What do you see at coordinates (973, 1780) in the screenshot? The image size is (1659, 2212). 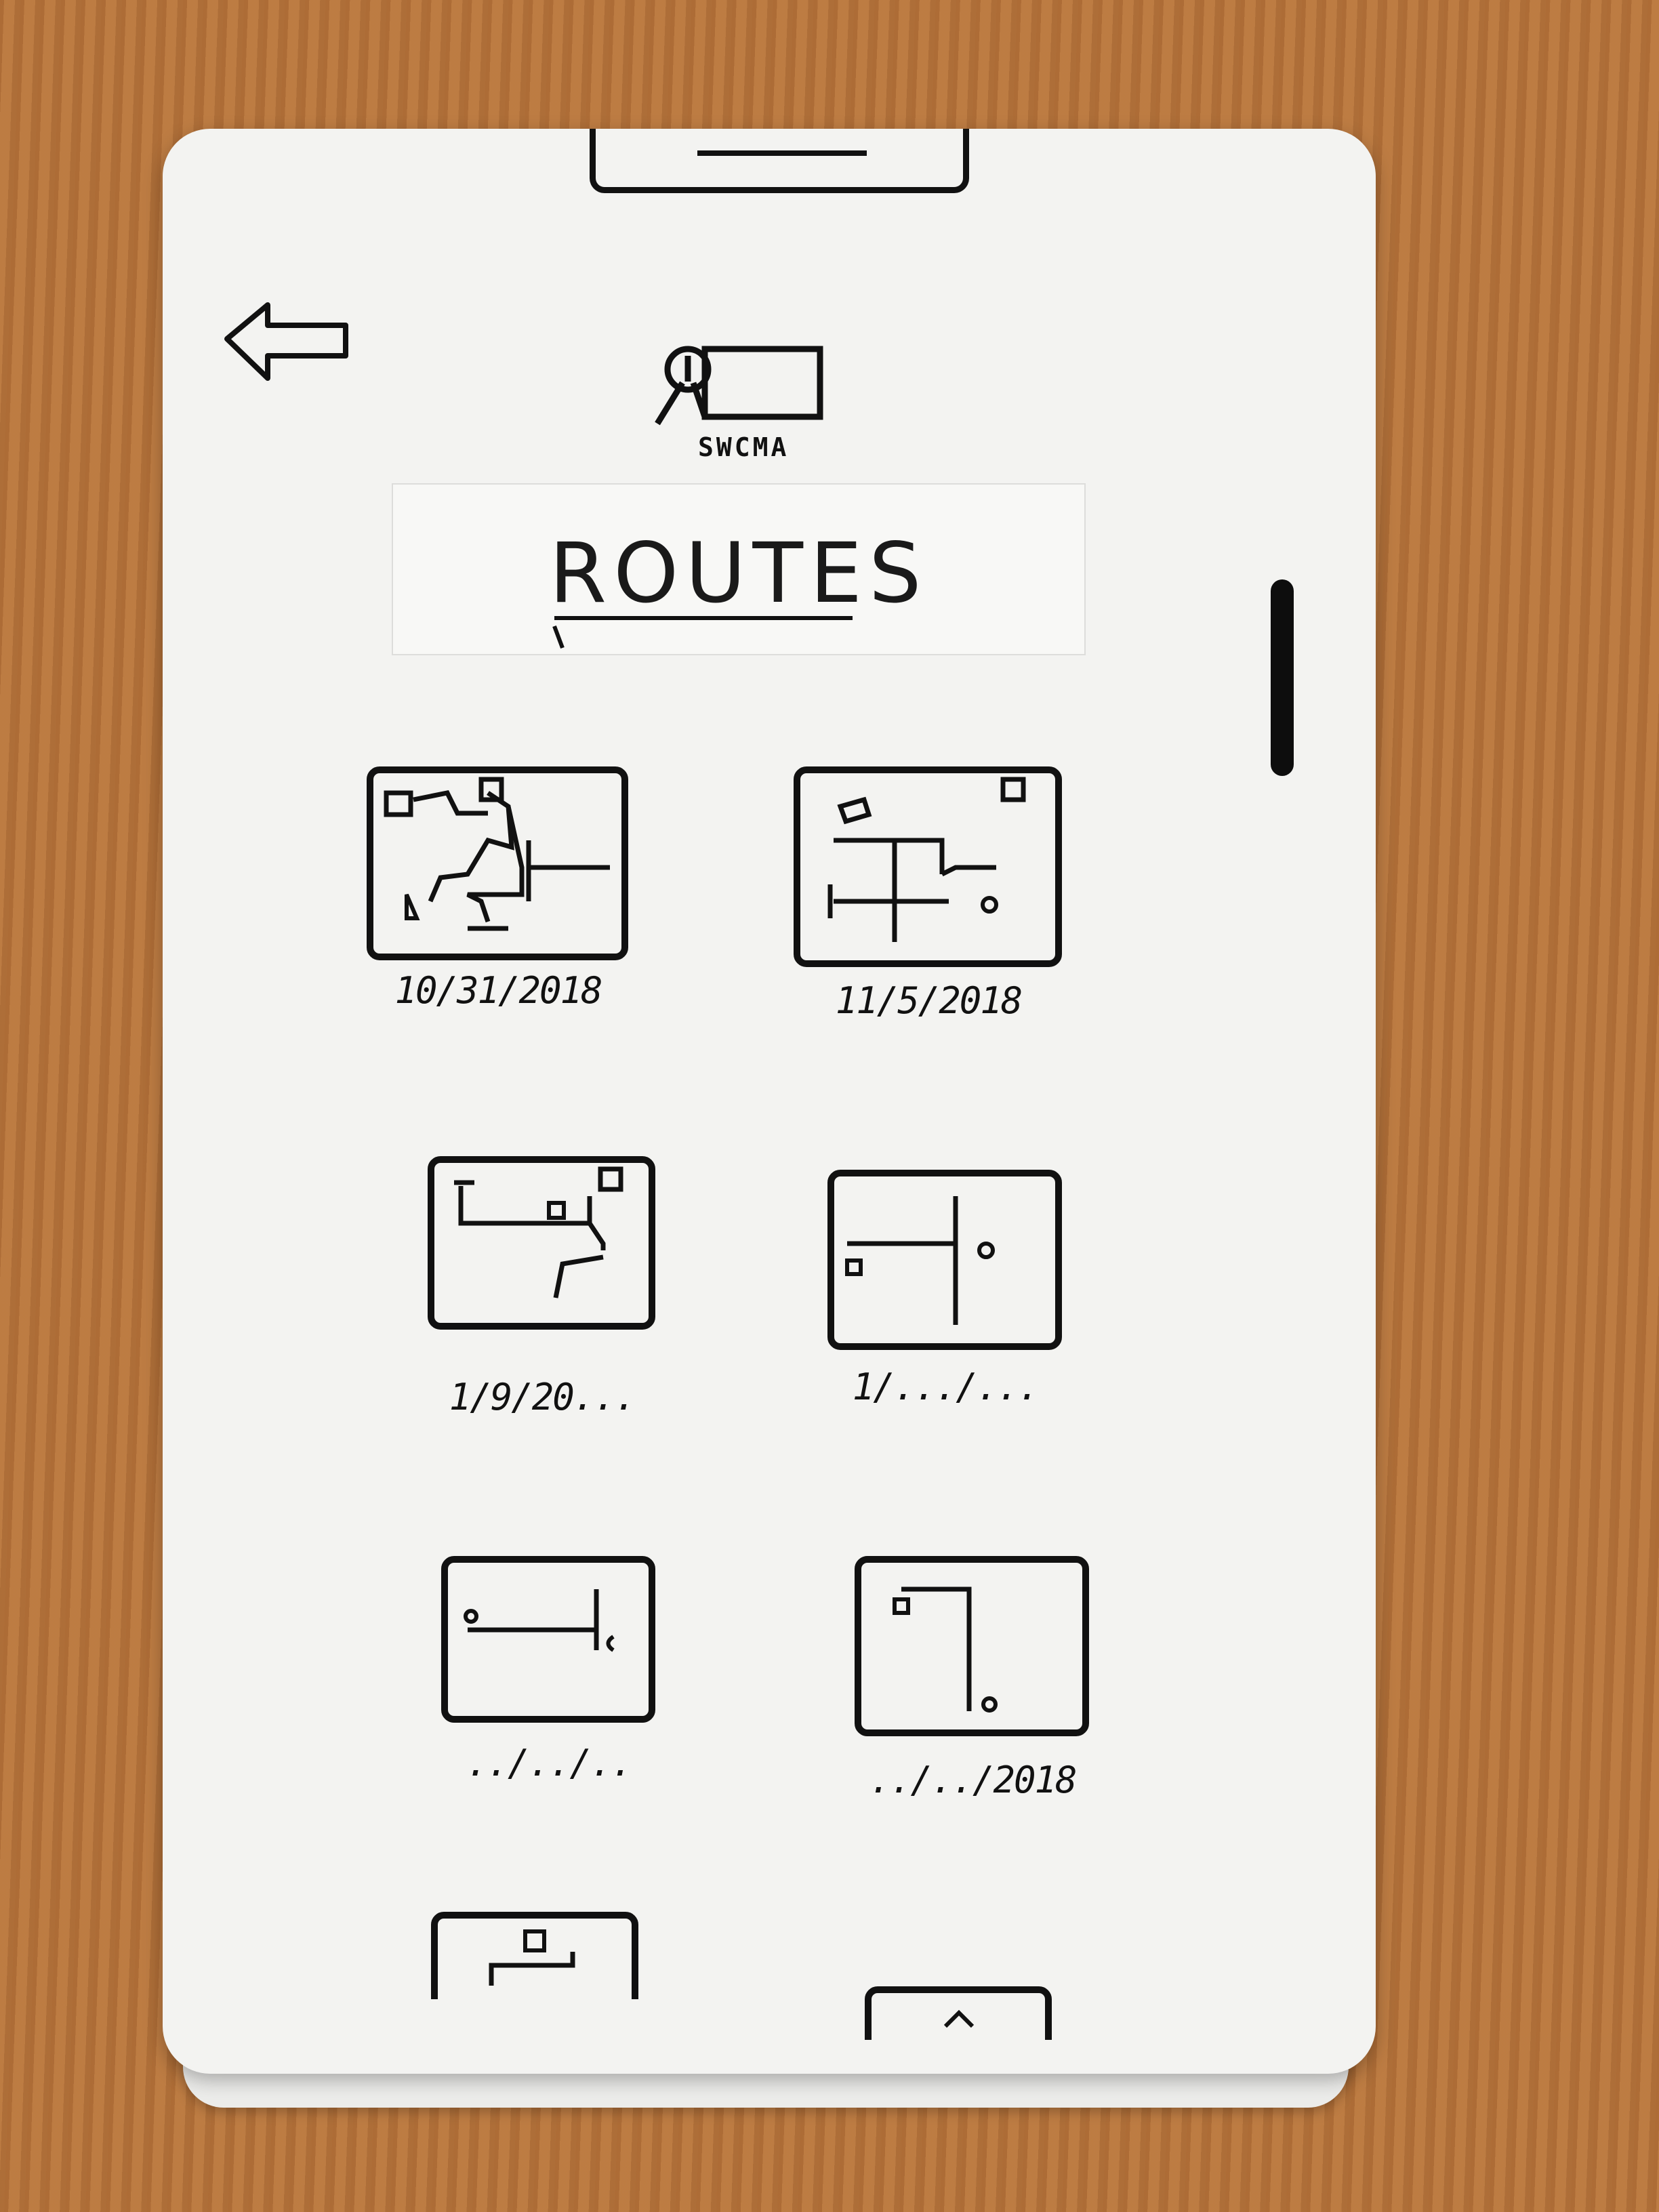 I see `route-date: ../../2018` at bounding box center [973, 1780].